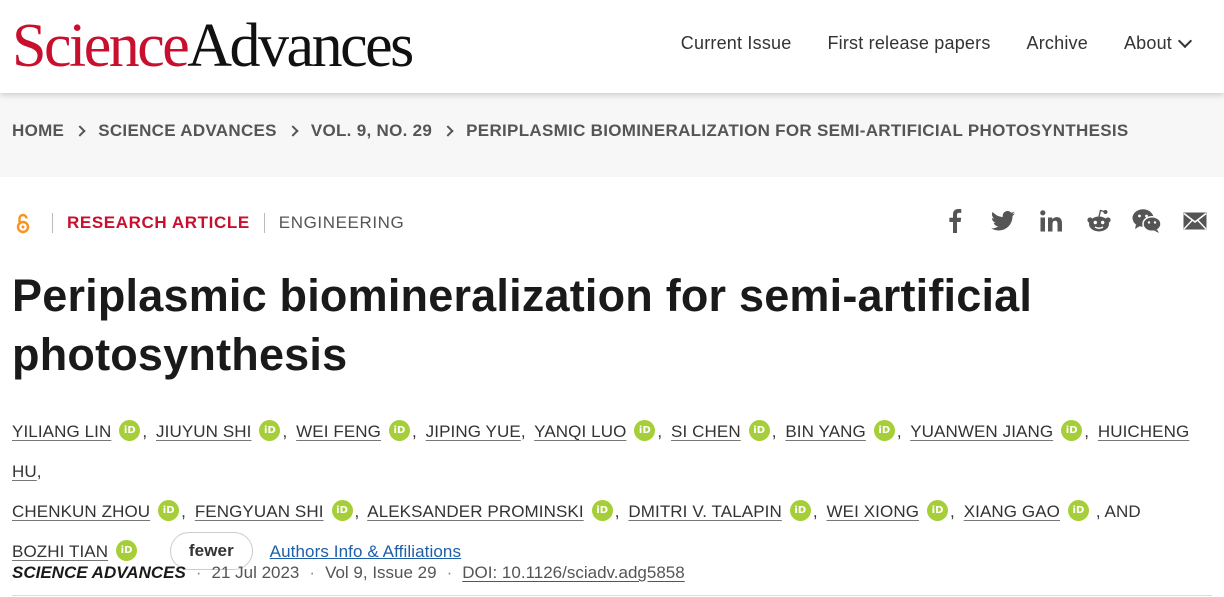 This screenshot has width=1224, height=597. Describe the element at coordinates (255, 572) in the screenshot. I see `publication-date: 21 Jul 2023` at that location.